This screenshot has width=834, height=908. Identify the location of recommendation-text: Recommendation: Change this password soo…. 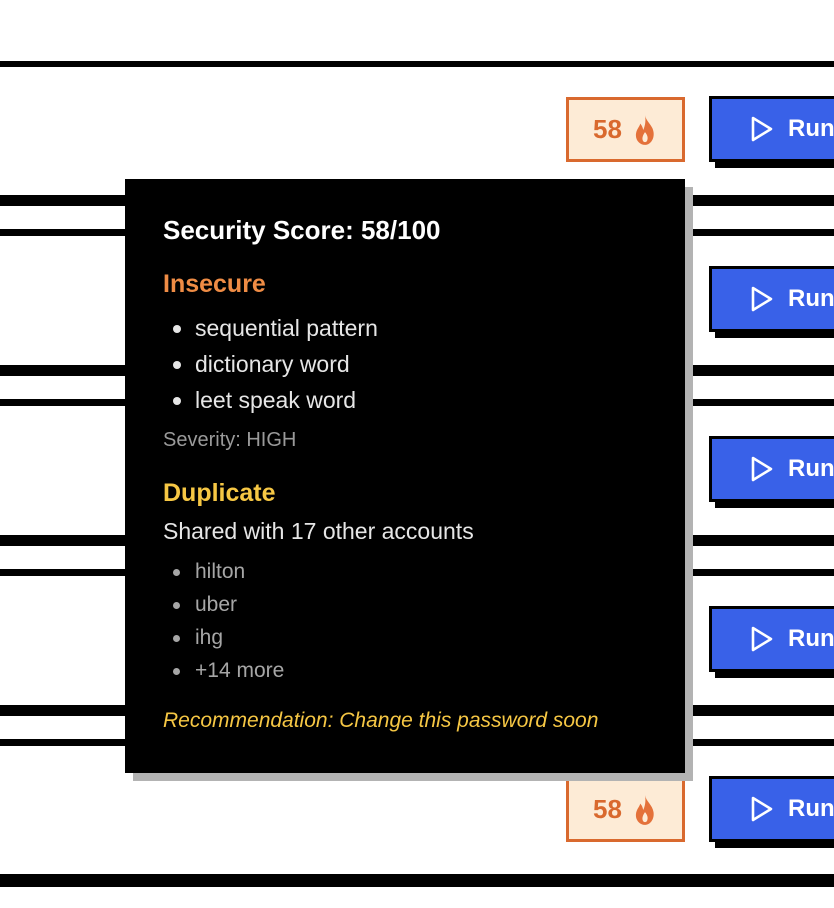
(381, 720).